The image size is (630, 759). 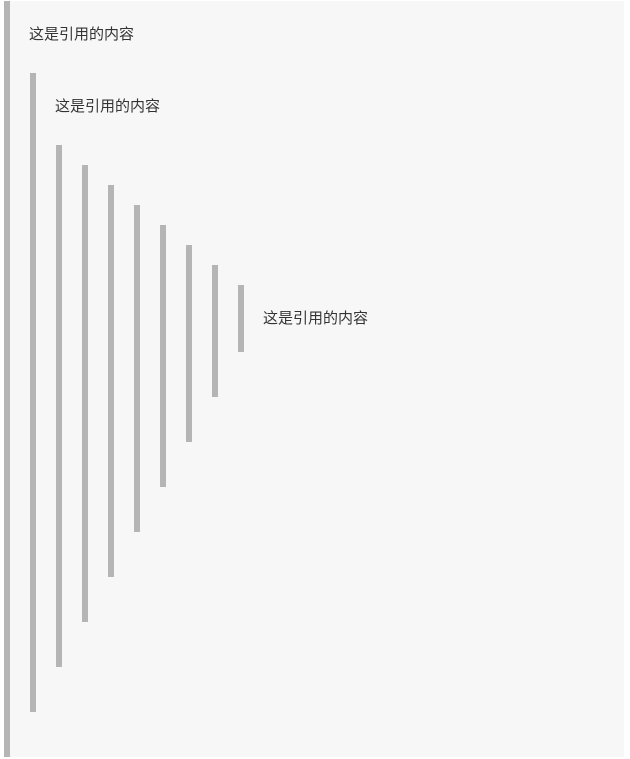 I want to click on quote-text-innermost: 这是引用的内容, so click(x=316, y=318).